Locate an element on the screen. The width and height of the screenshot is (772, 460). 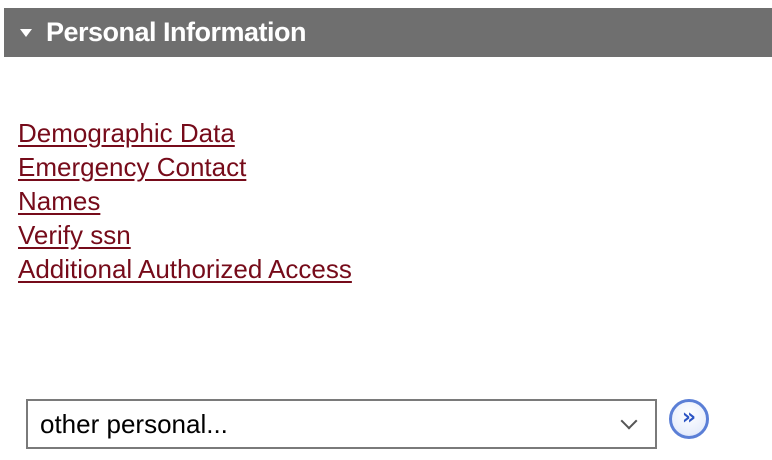
double-chevron-right-icon: » is located at coordinates (689, 417).